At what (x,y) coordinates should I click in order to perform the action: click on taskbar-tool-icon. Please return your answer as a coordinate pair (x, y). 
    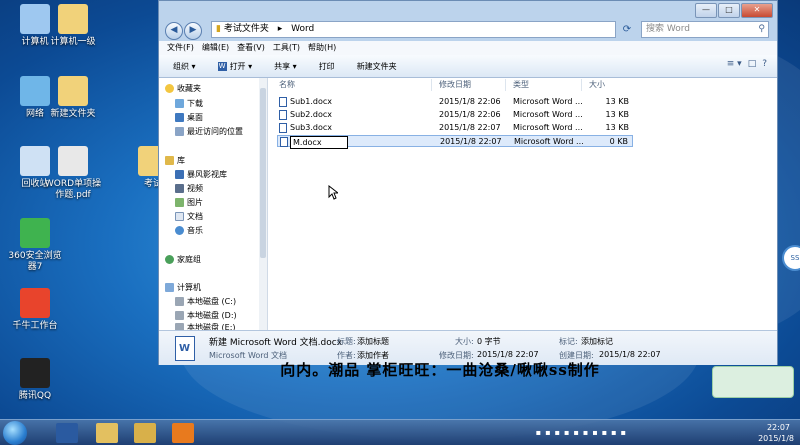
    Looking at the image, I should click on (145, 433).